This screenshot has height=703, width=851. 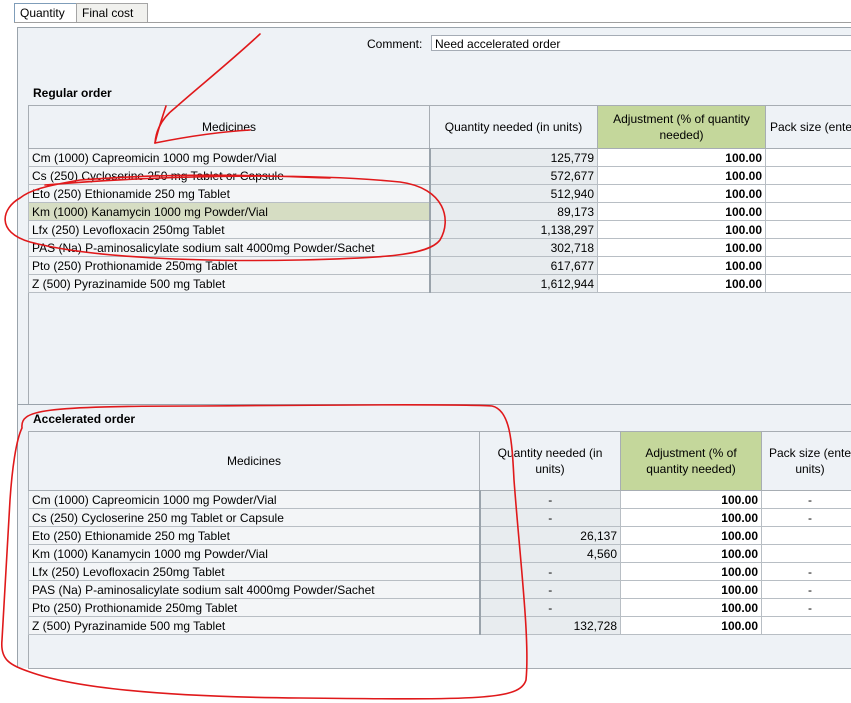 I want to click on quantity-cell: 512,940, so click(x=513, y=193).